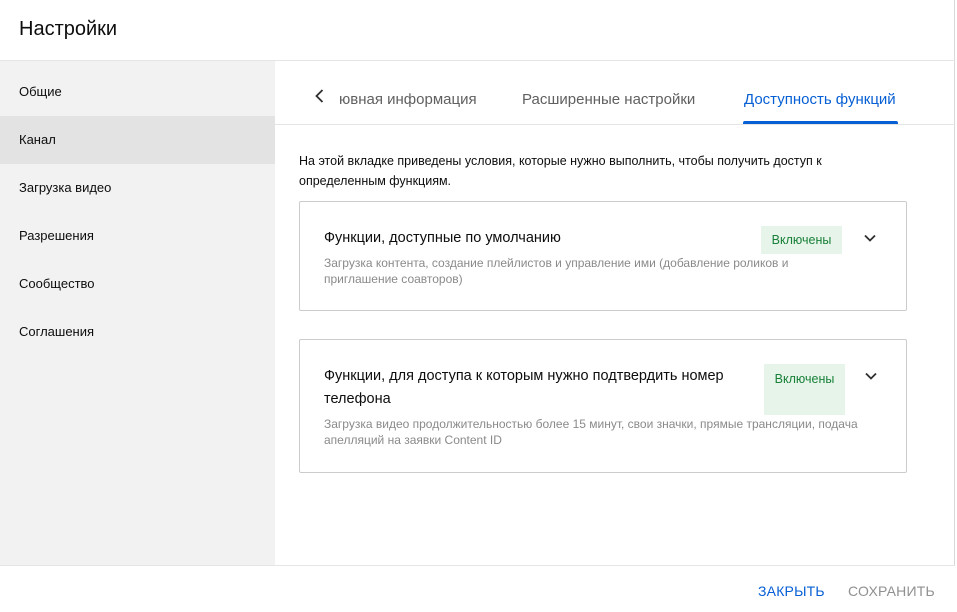 The image size is (957, 612). I want to click on feature-card-title: Функции, доступные по умолчанию, so click(442, 238).